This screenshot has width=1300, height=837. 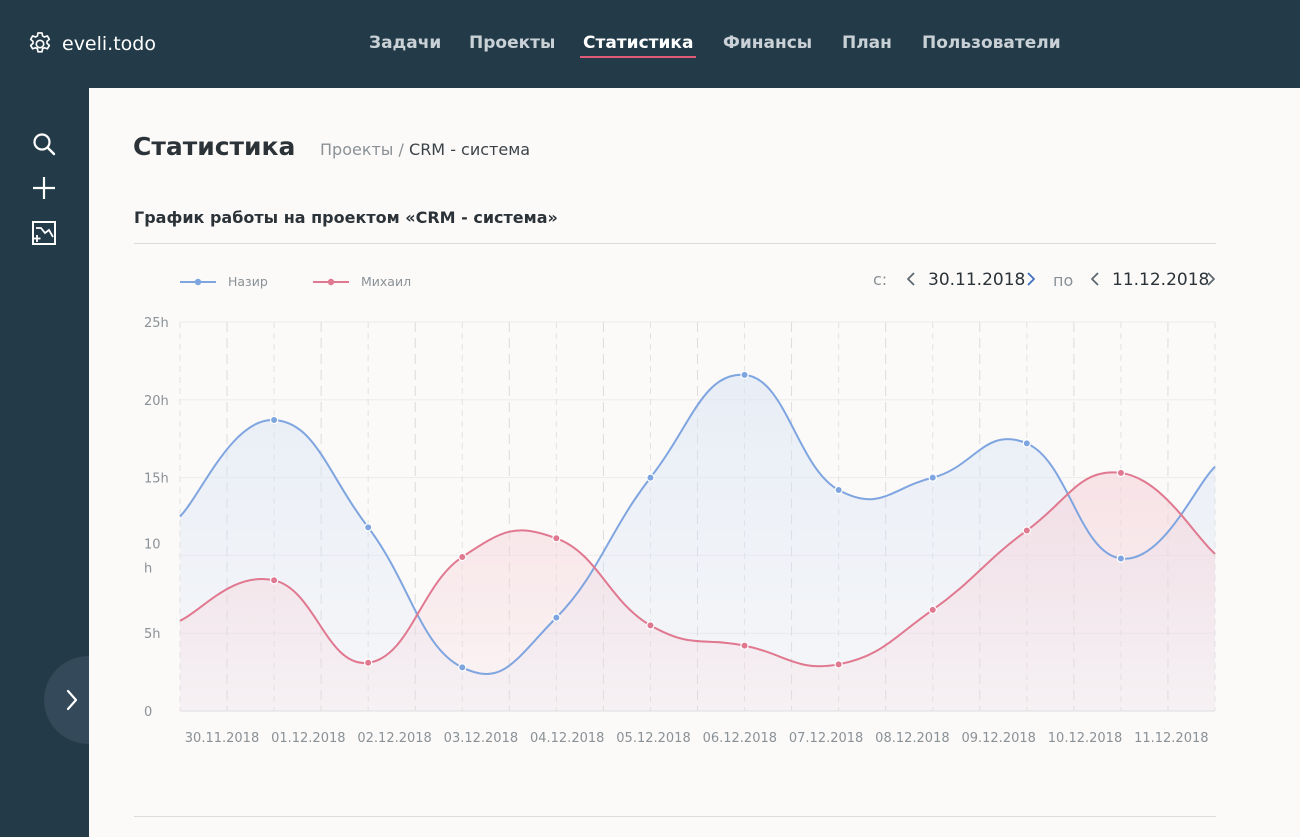 I want to click on date-range-picker: с: 30.11.2018 по 11.12.2018, so click(x=1046, y=279).